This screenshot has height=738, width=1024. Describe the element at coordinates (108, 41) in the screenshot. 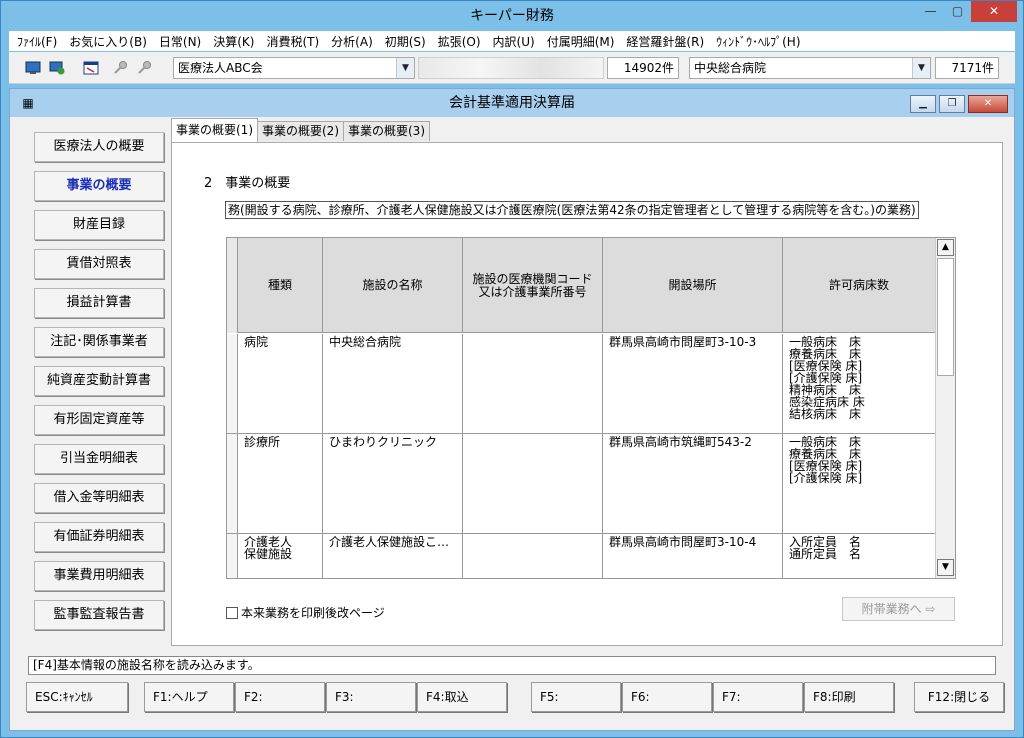

I see `menu-favorites: お気に入り(B)` at that location.